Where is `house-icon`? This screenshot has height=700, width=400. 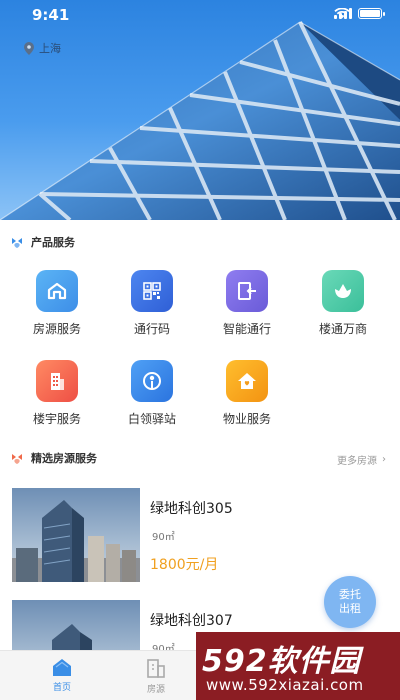 house-icon is located at coordinates (57, 291).